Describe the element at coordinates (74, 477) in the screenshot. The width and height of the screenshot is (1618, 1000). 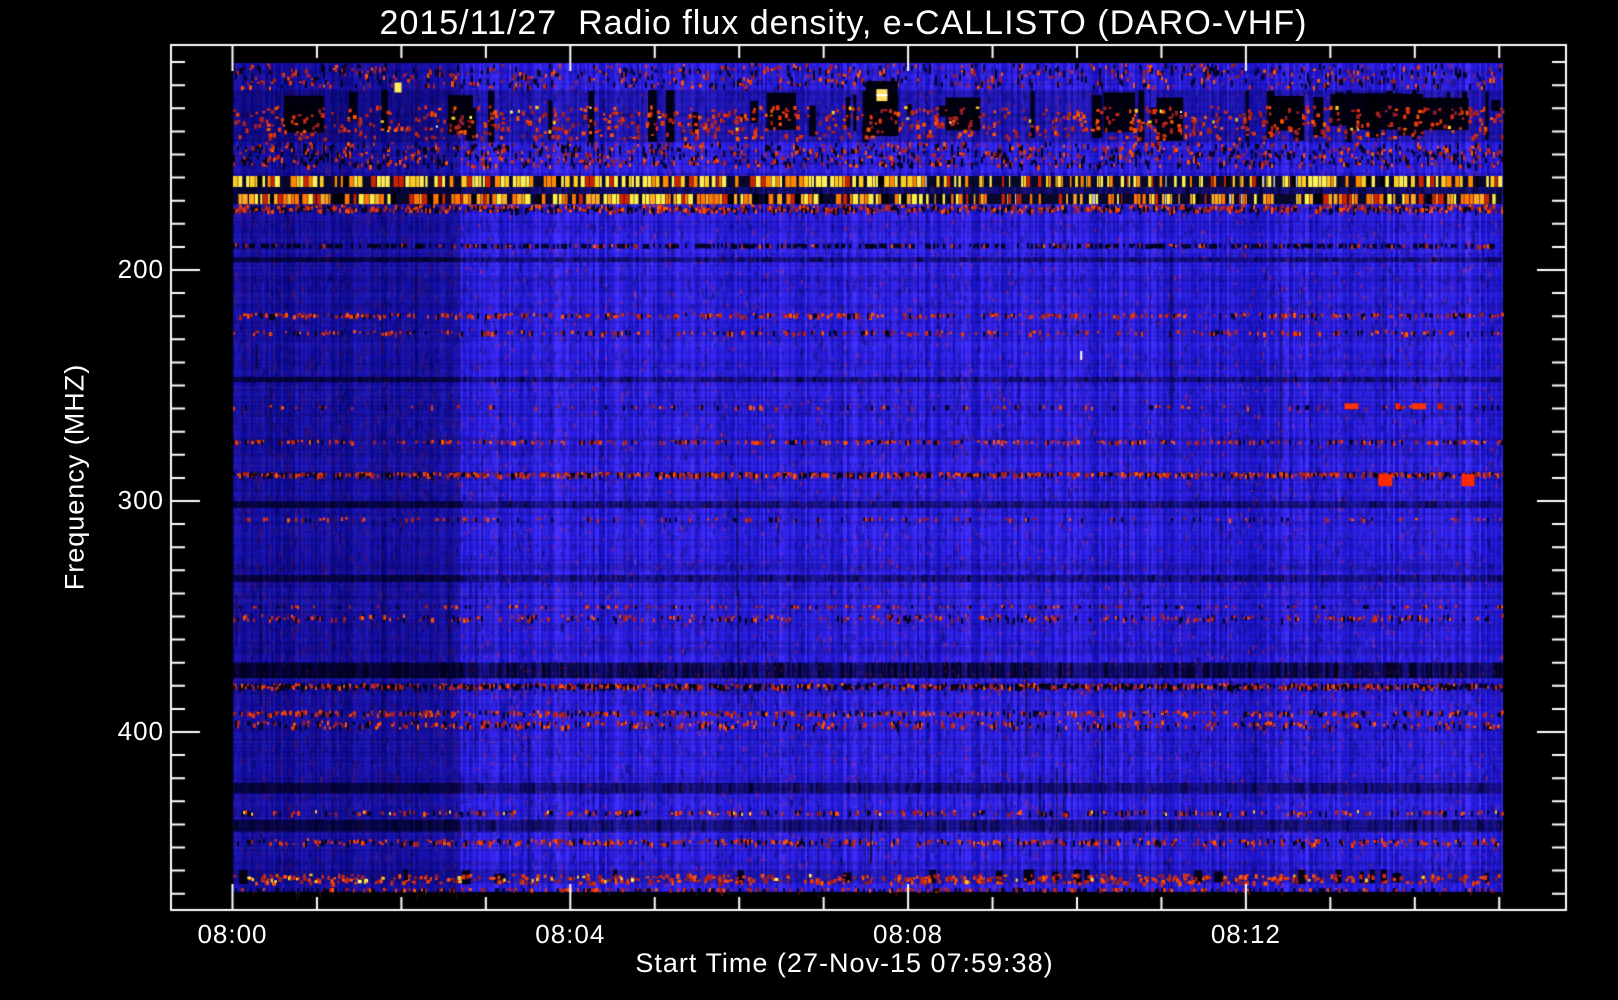
I see `y-axis-label: Frequency (MHZ)` at that location.